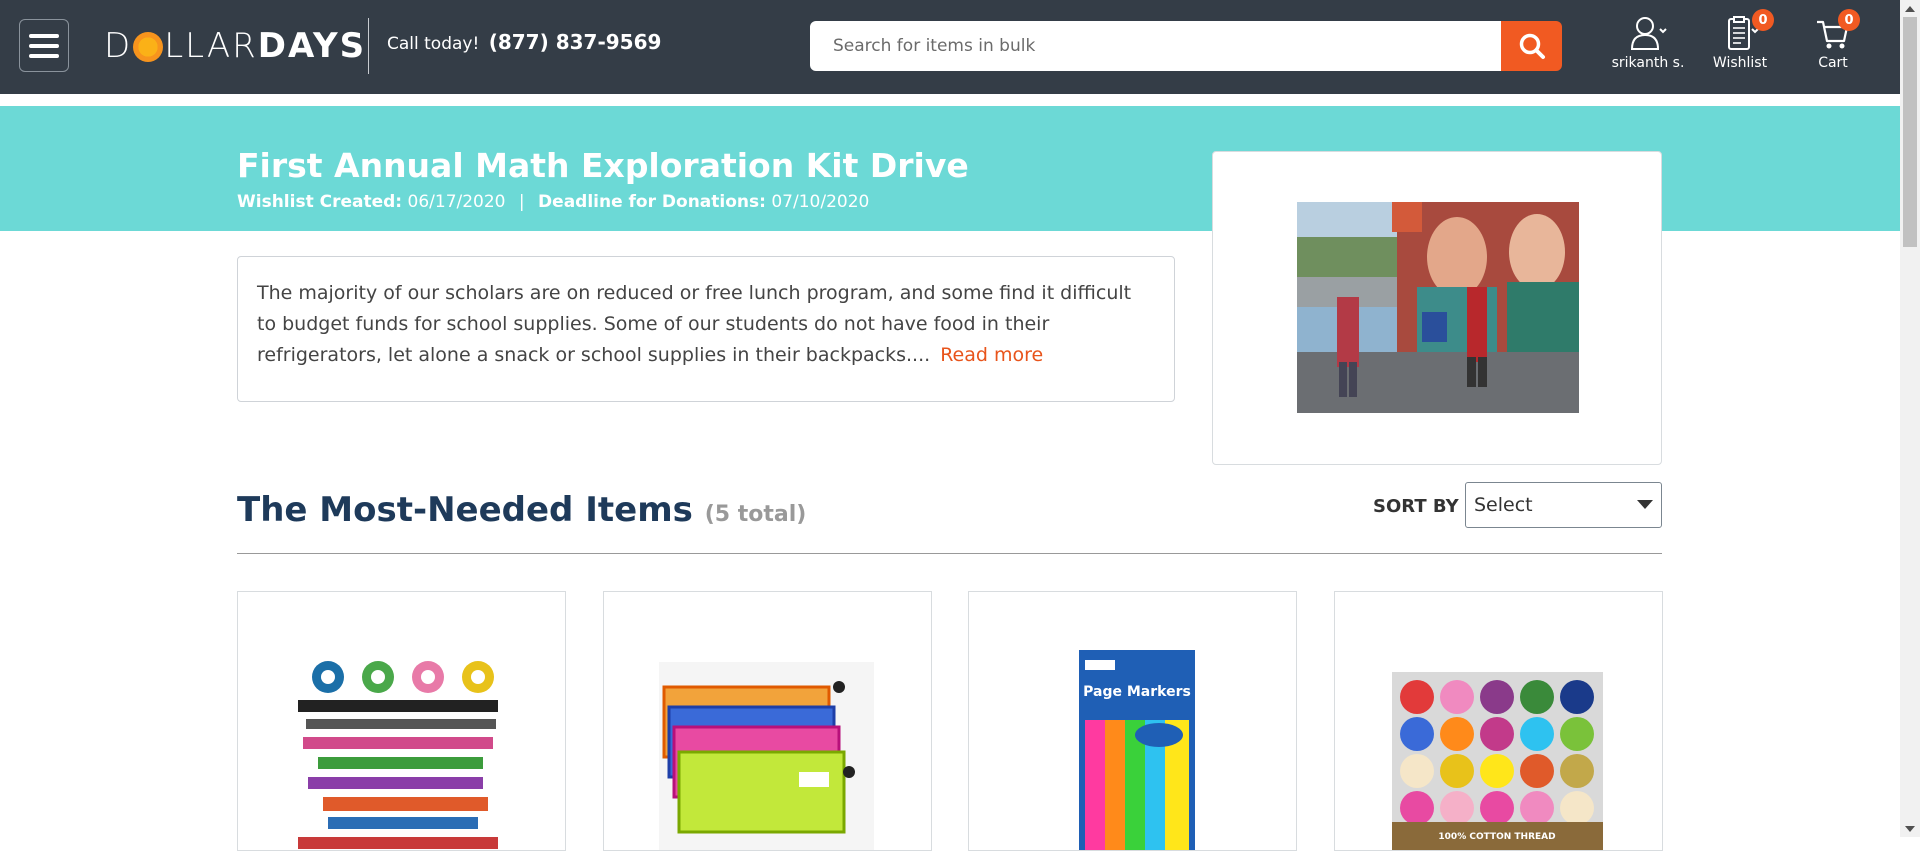 Image resolution: width=1920 pixels, height=851 pixels. What do you see at coordinates (1563, 505) in the screenshot?
I see `sort-select: Select` at bounding box center [1563, 505].